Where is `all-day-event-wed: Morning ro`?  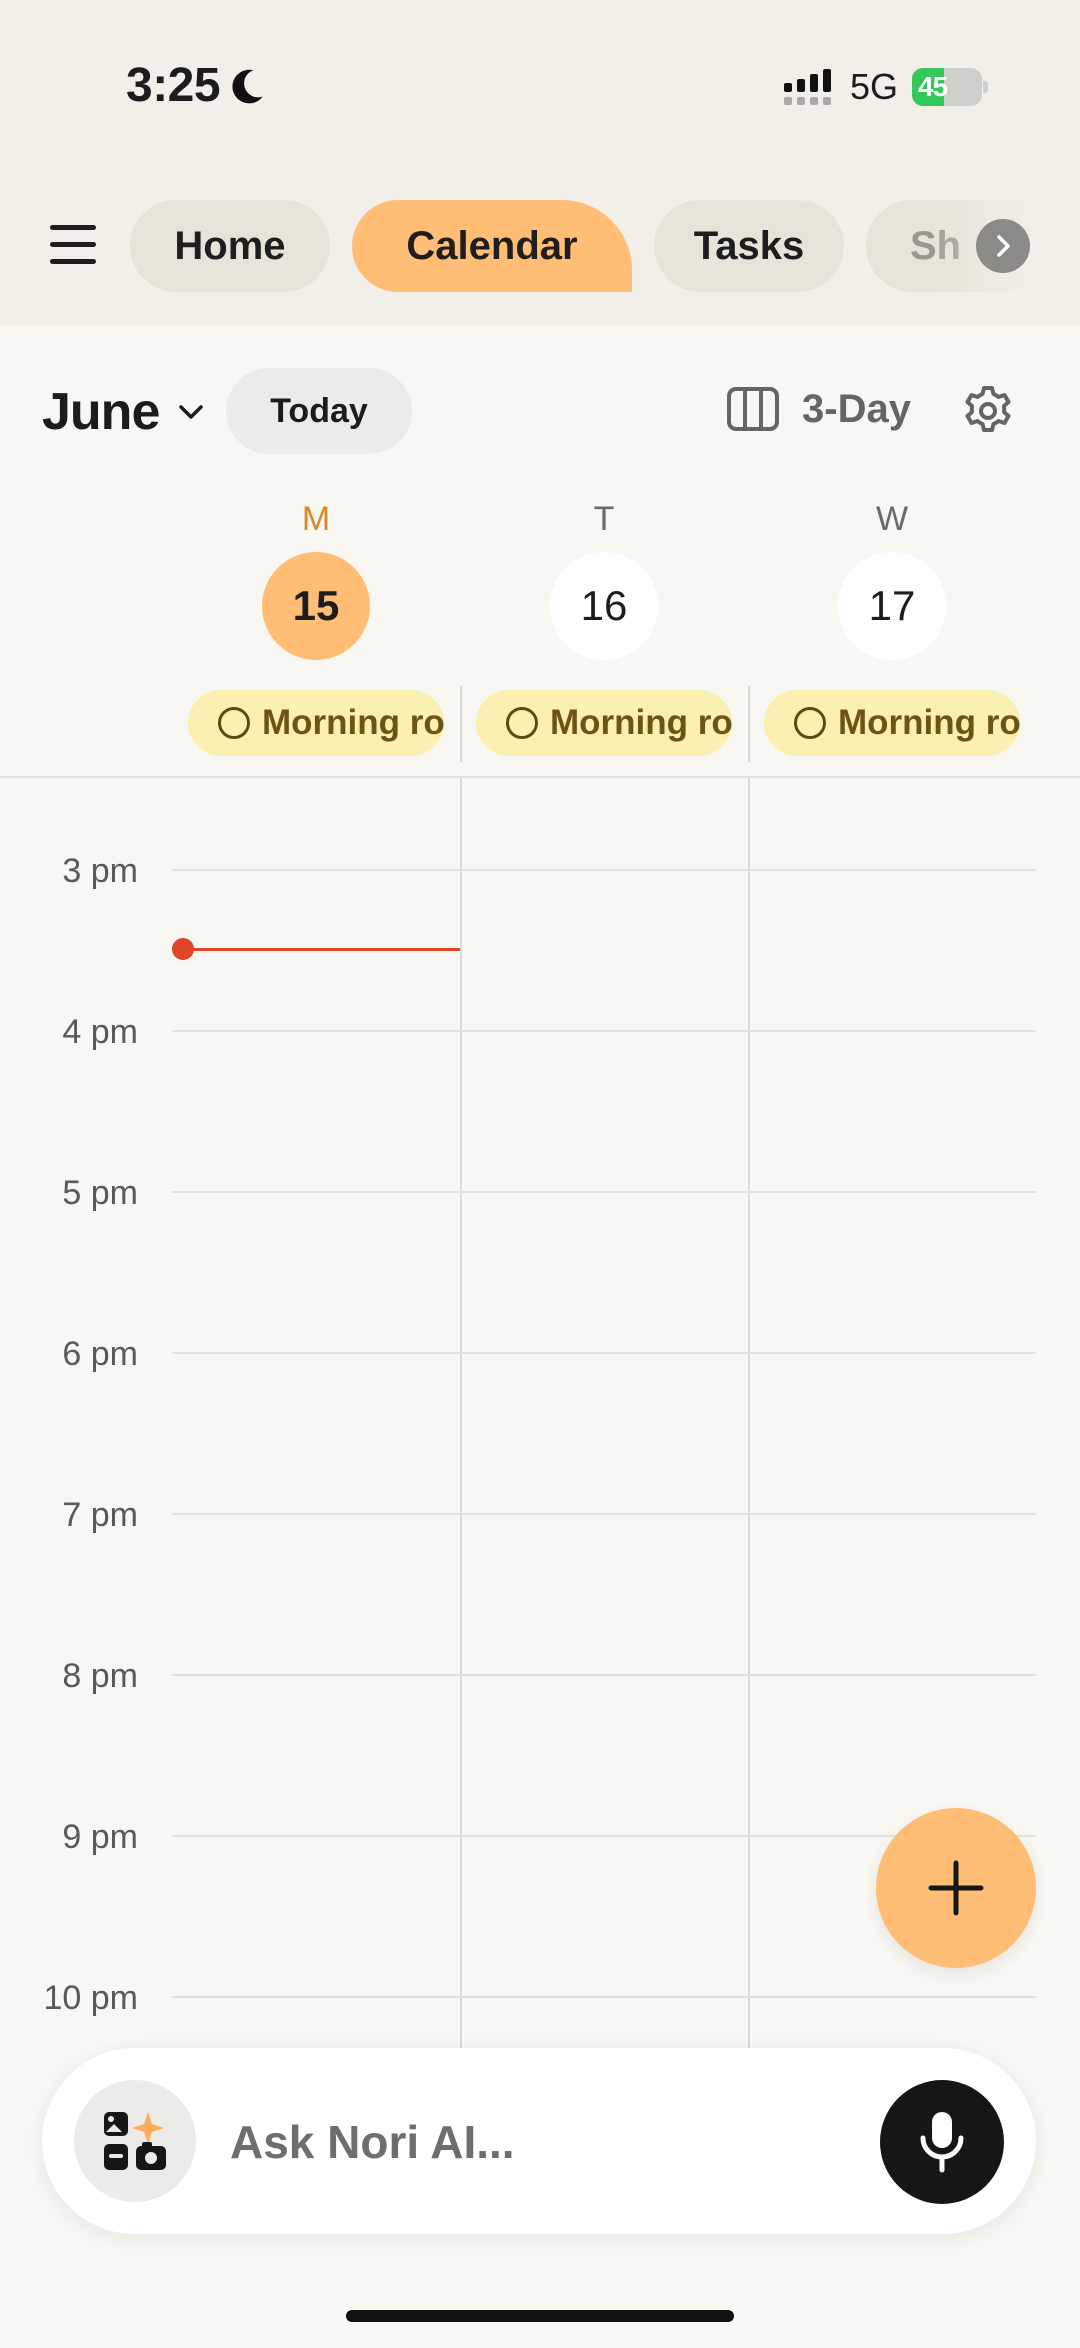 all-day-event-wed: Morning ro is located at coordinates (892, 723).